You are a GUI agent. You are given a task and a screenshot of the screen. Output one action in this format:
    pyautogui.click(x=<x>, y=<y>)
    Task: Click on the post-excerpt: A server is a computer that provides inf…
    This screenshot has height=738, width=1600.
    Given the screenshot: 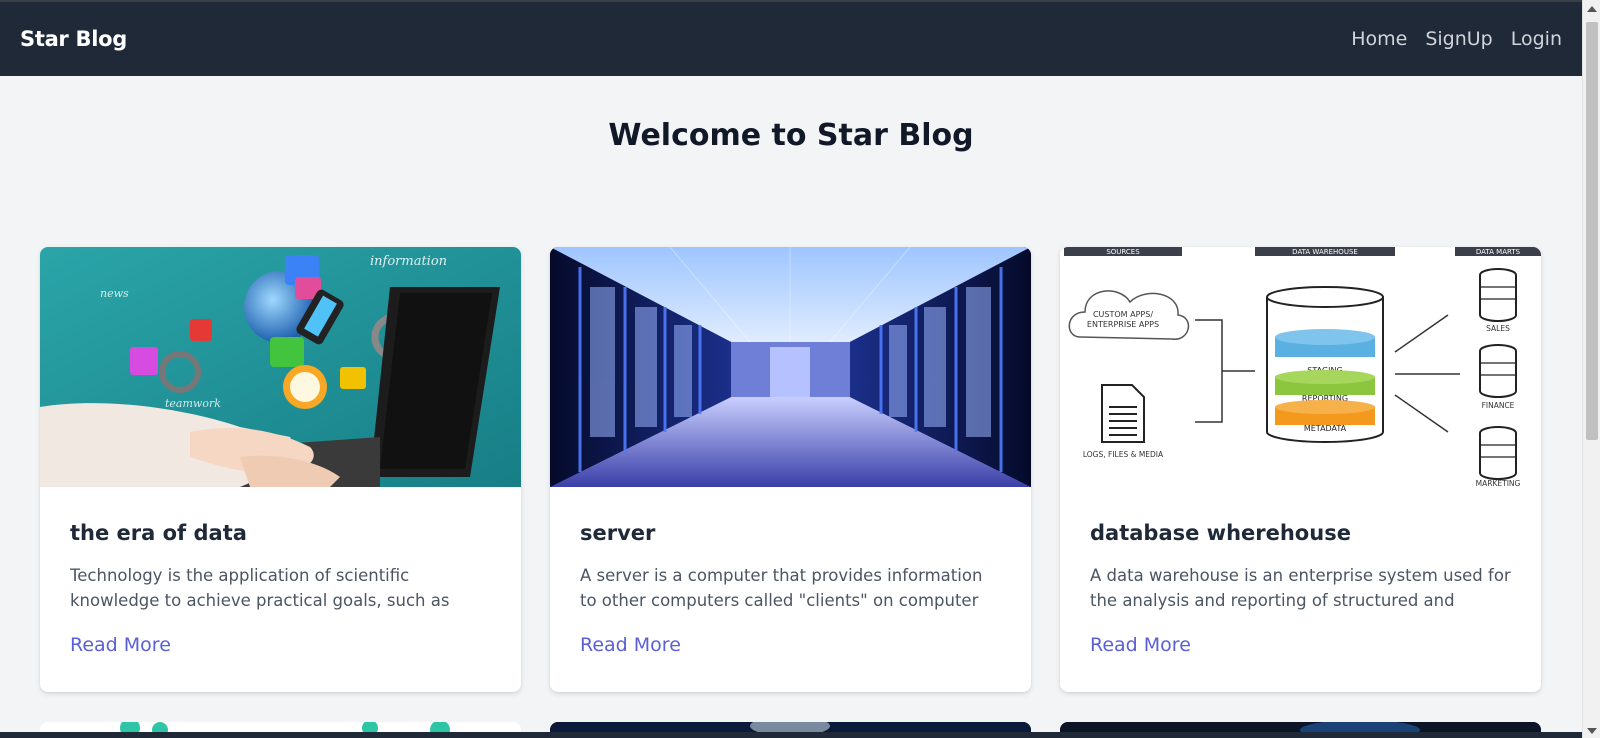 What is the action you would take?
    pyautogui.click(x=781, y=588)
    